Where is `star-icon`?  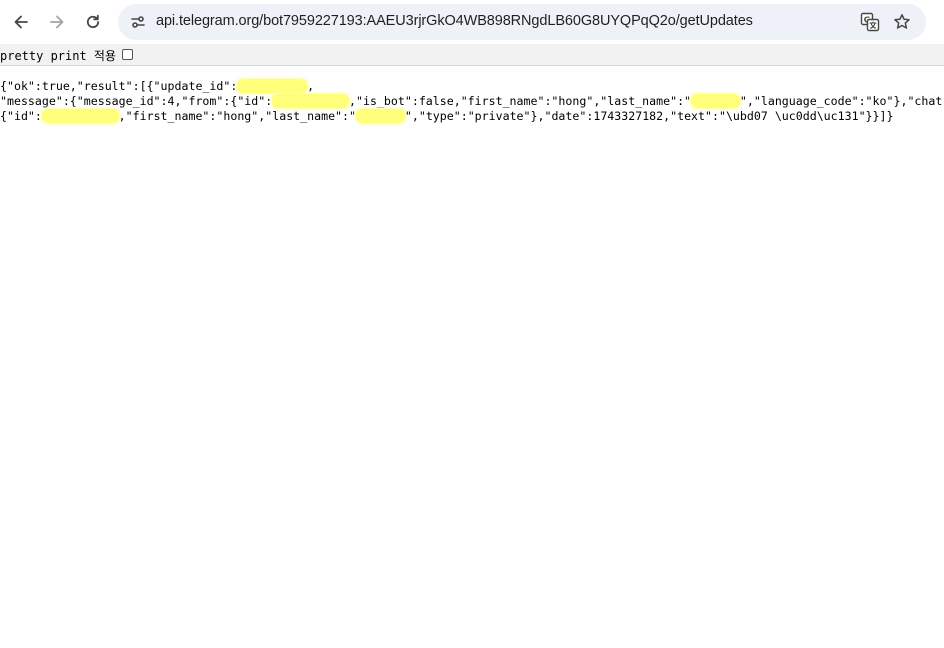 star-icon is located at coordinates (902, 21).